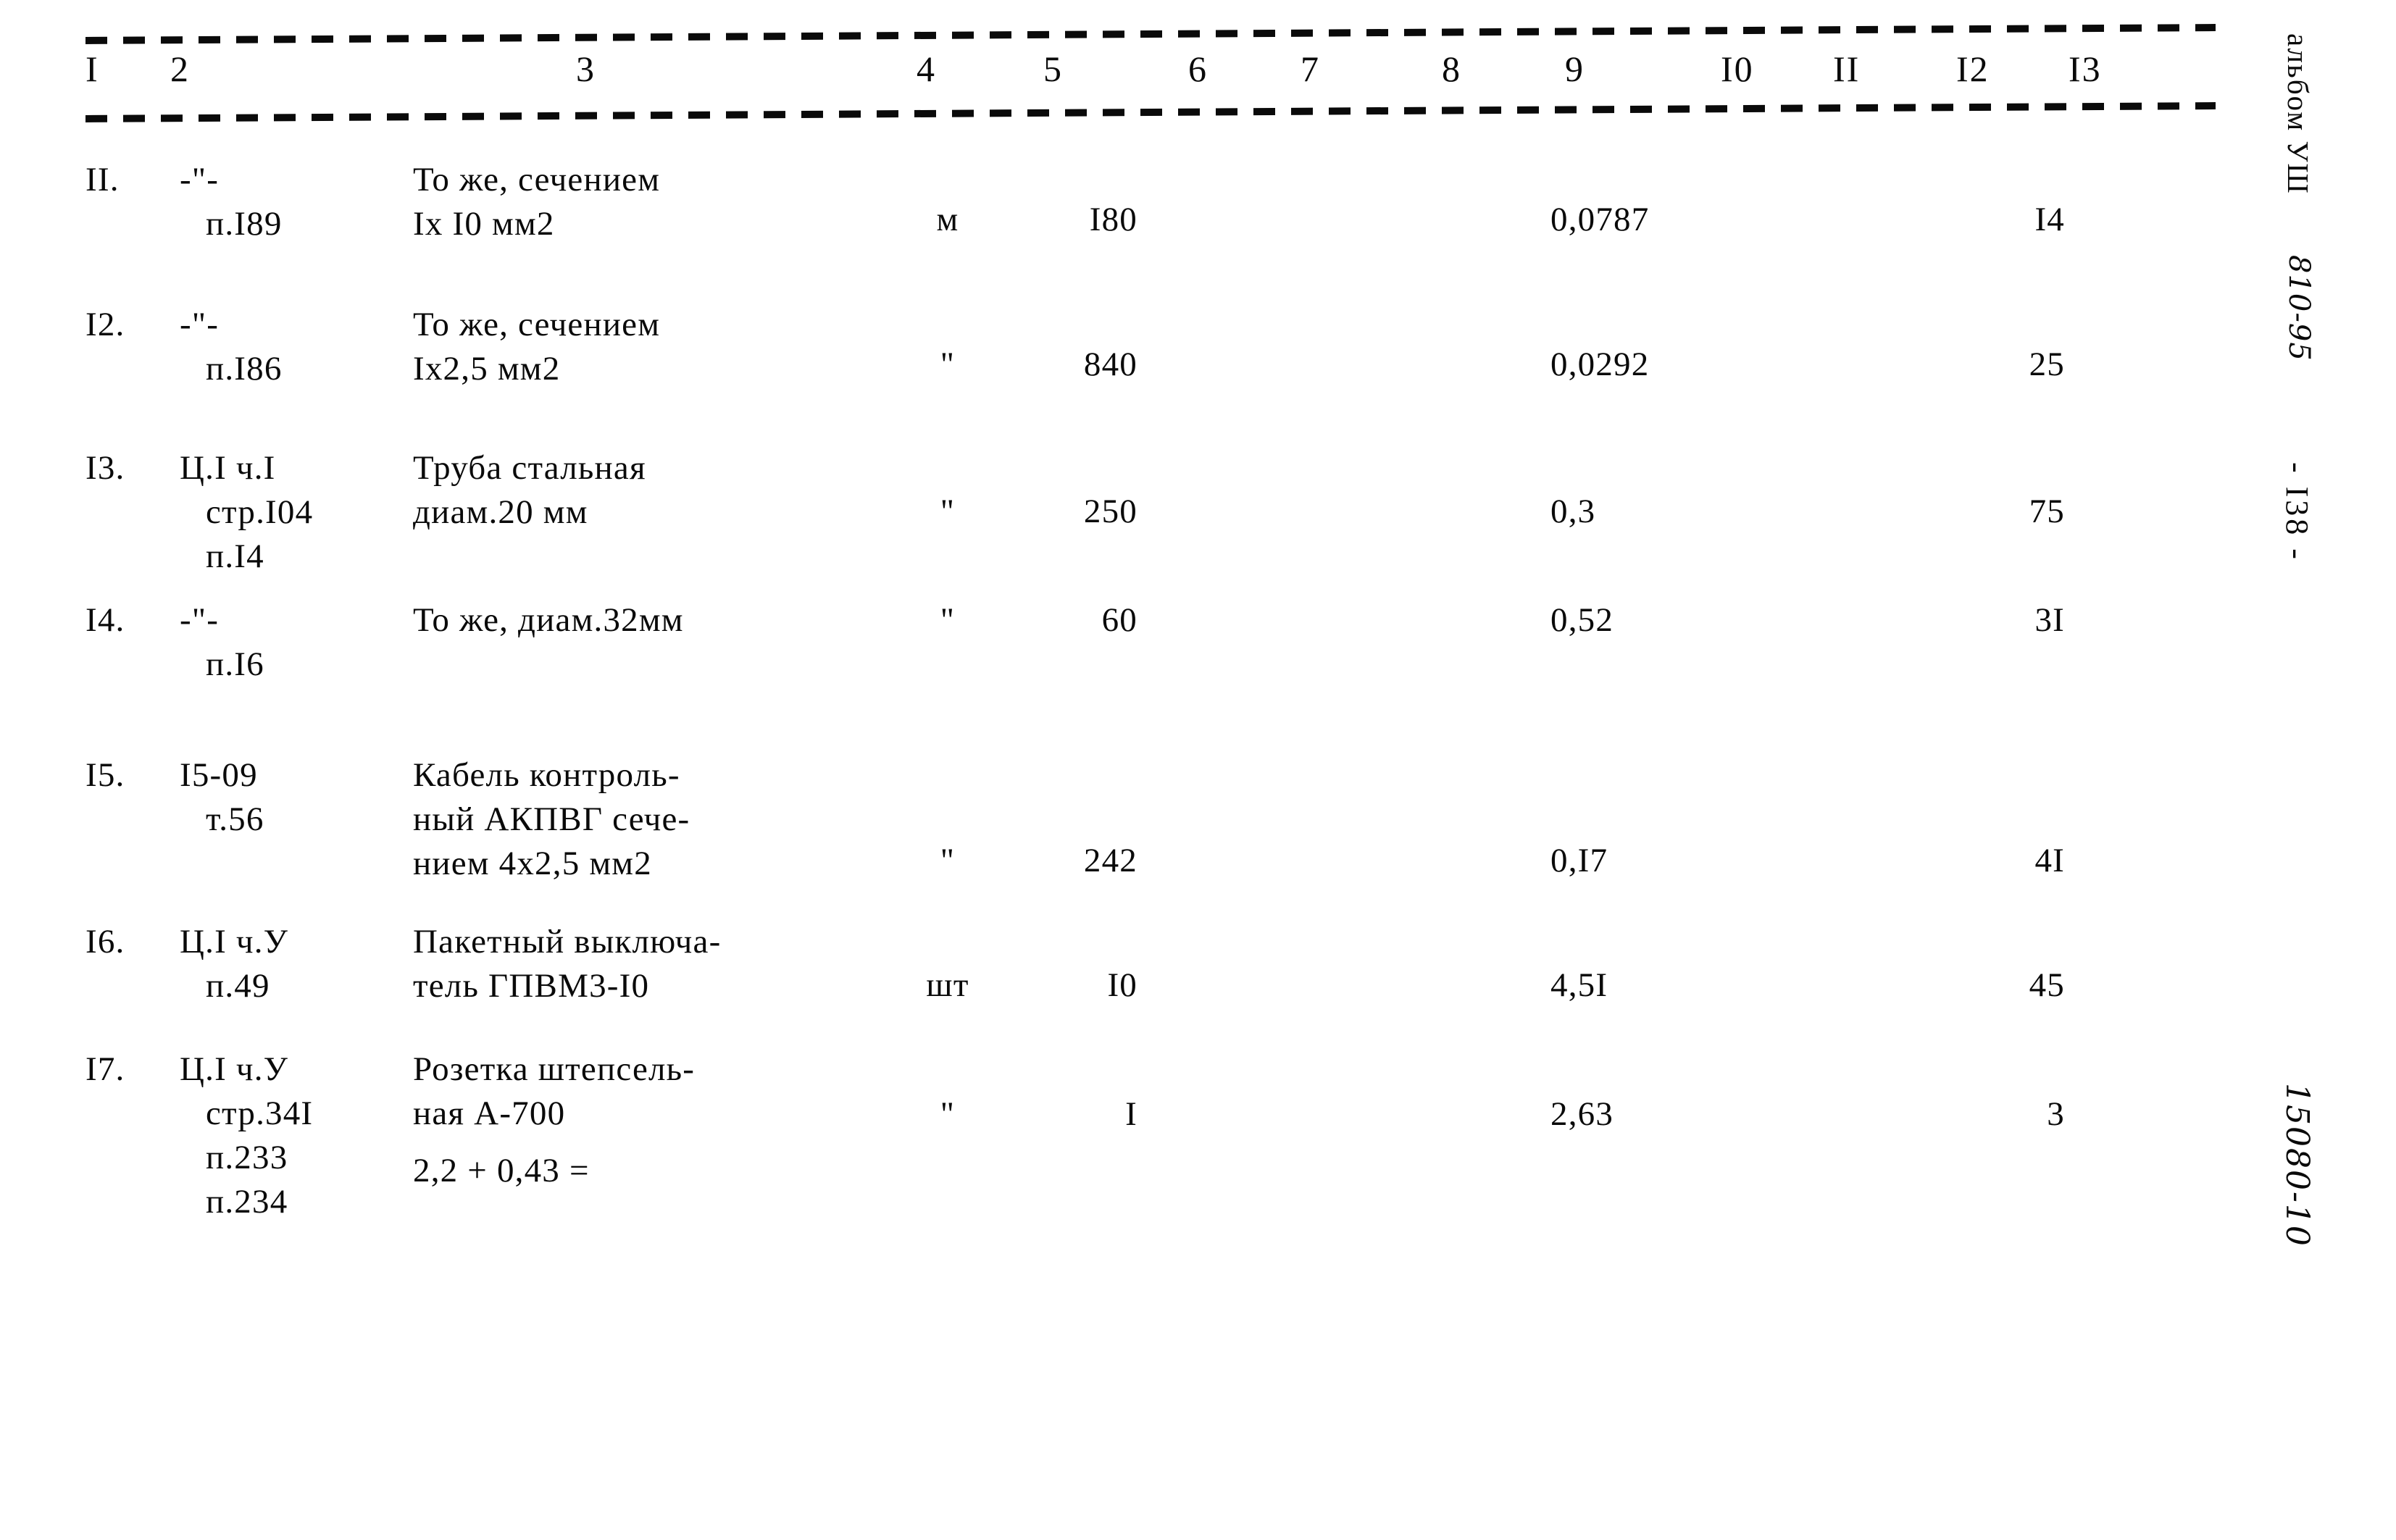 This screenshot has width=2396, height=1540. What do you see at coordinates (246, 1135) in the screenshot?
I see `row-reference: Ц.I ч.У стр.34I п.233 п.234` at bounding box center [246, 1135].